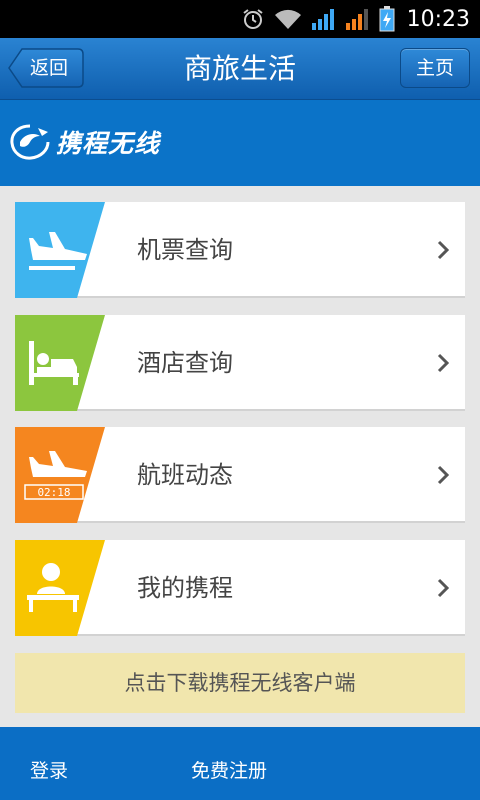 The image size is (480, 800). Describe the element at coordinates (49, 68) in the screenshot. I see `back-button-label: 返回` at that location.